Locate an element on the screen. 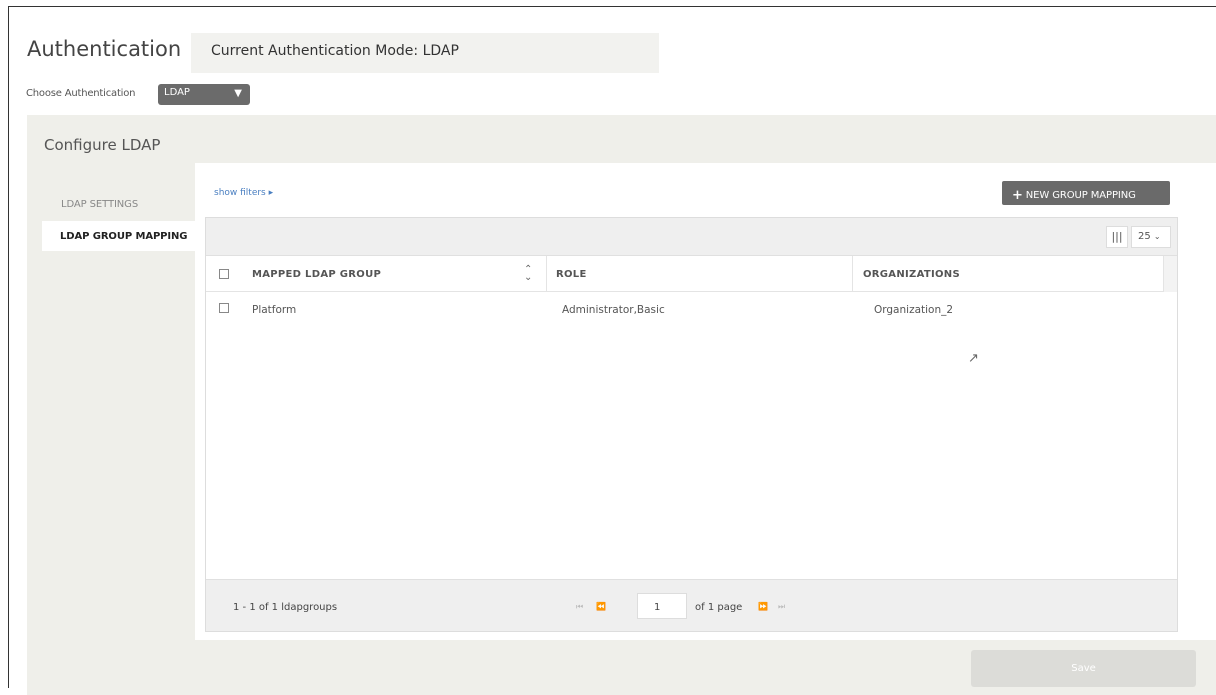  row-checkbox is located at coordinates (224, 308).